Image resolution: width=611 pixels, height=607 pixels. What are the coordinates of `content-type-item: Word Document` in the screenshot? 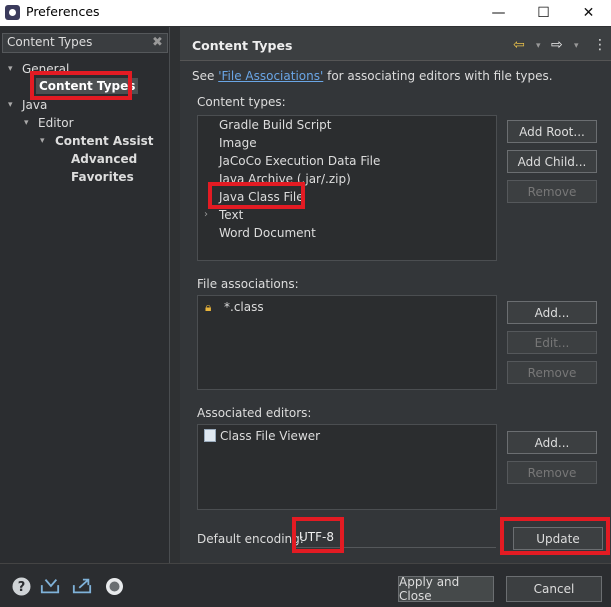 It's located at (267, 233).